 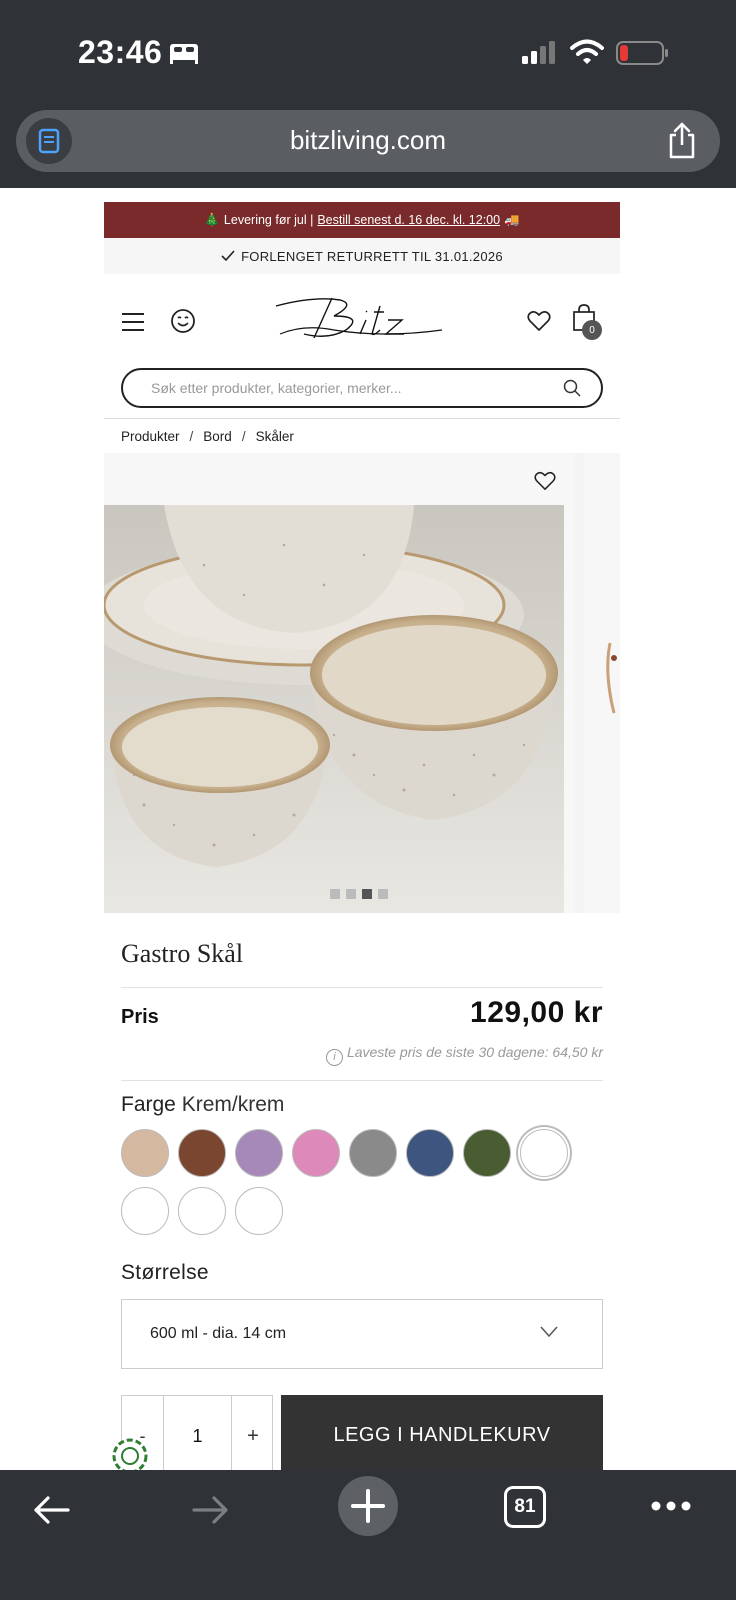 What do you see at coordinates (362, 950) in the screenshot?
I see `product-title: Gastro Skål` at bounding box center [362, 950].